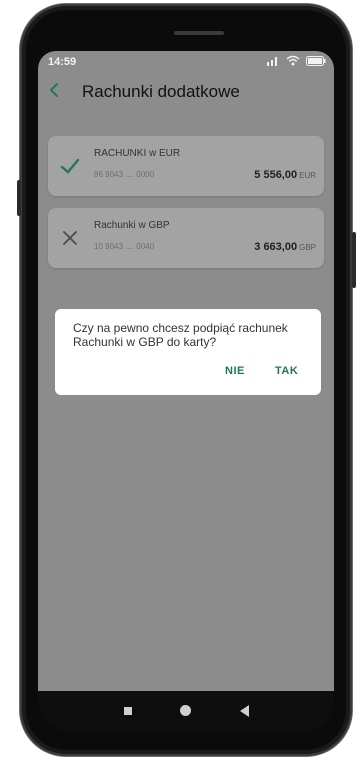 This screenshot has width=361, height=763. Describe the element at coordinates (55, 90) in the screenshot. I see `back-arrow-icon` at that location.